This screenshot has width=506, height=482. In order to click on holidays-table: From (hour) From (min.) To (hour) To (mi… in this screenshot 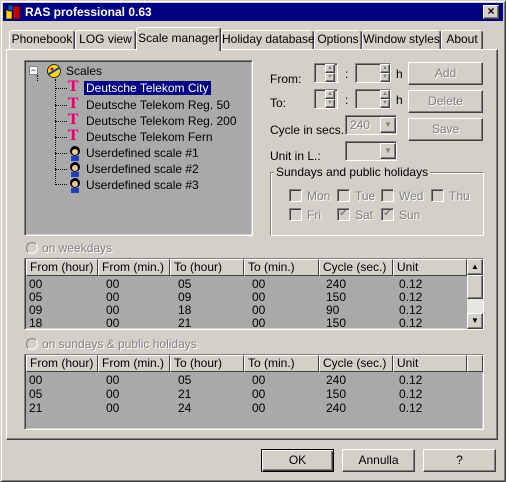, I will do `click(254, 392)`.